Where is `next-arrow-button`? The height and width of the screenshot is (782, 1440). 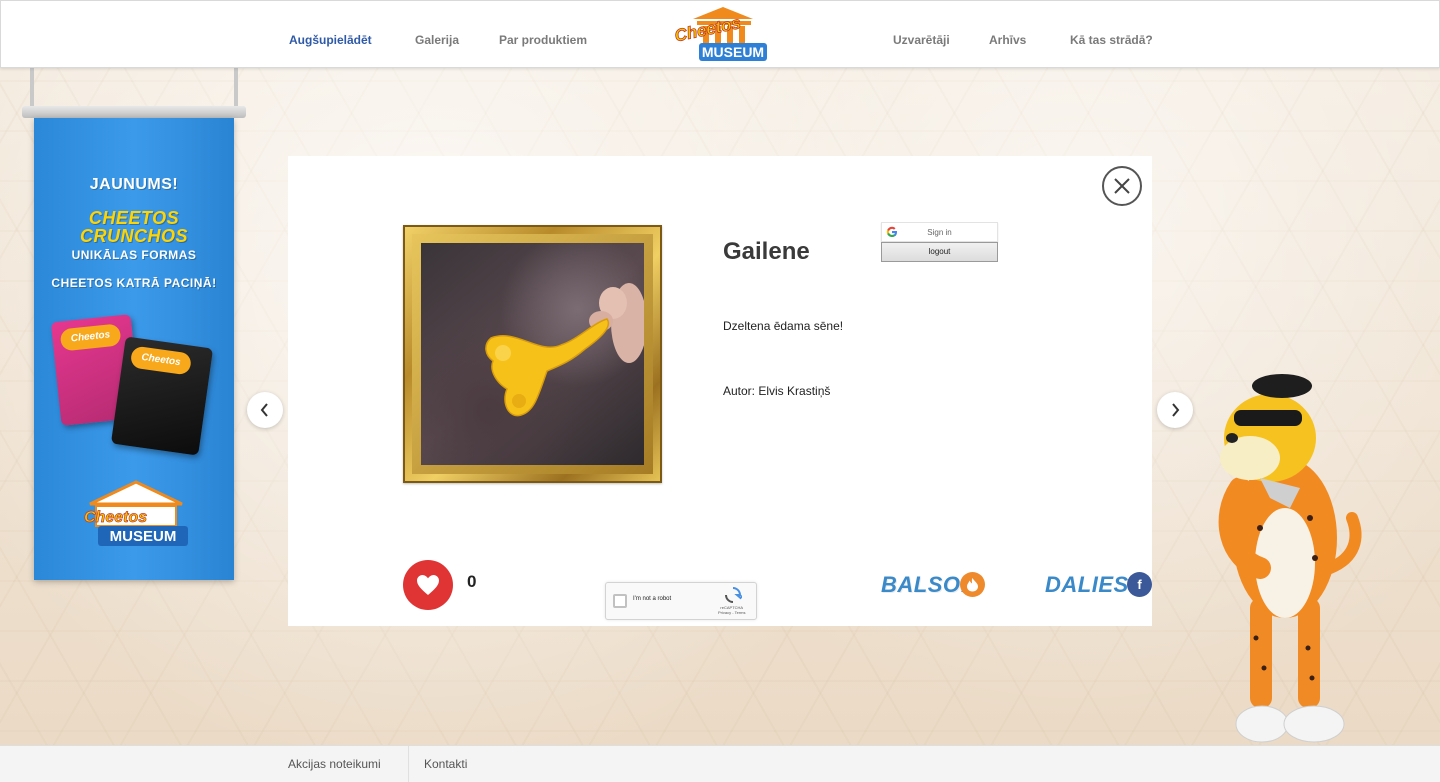 next-arrow-button is located at coordinates (1175, 410).